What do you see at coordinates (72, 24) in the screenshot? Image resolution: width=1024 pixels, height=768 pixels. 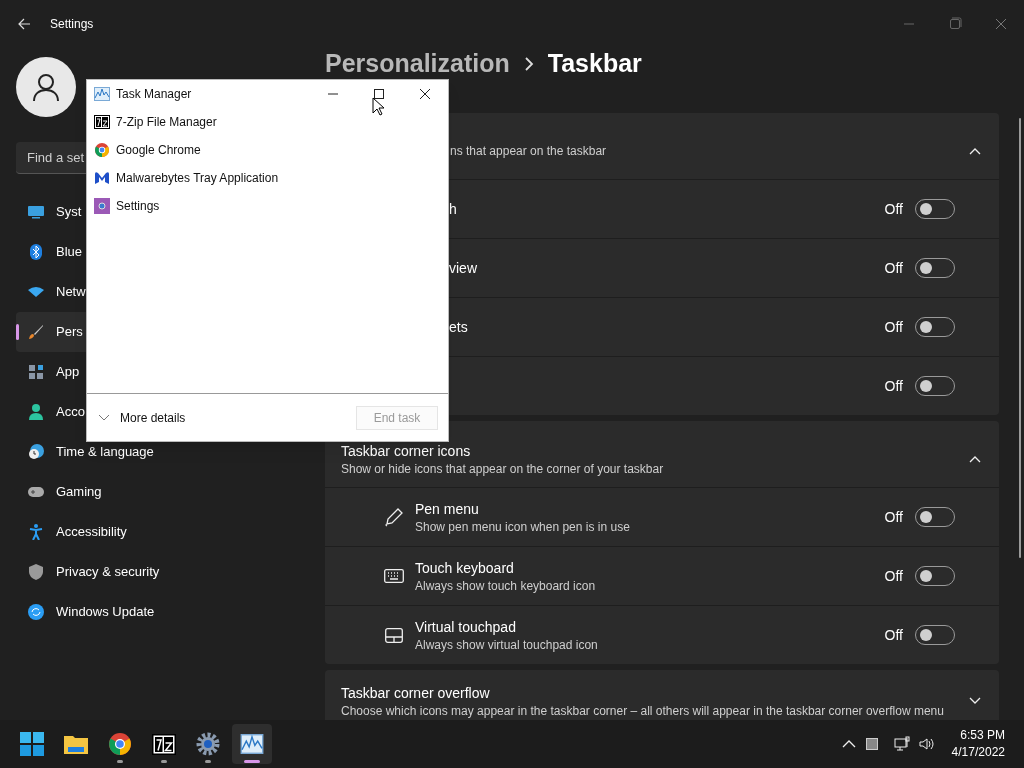 I see `window-title: Settings` at bounding box center [72, 24].